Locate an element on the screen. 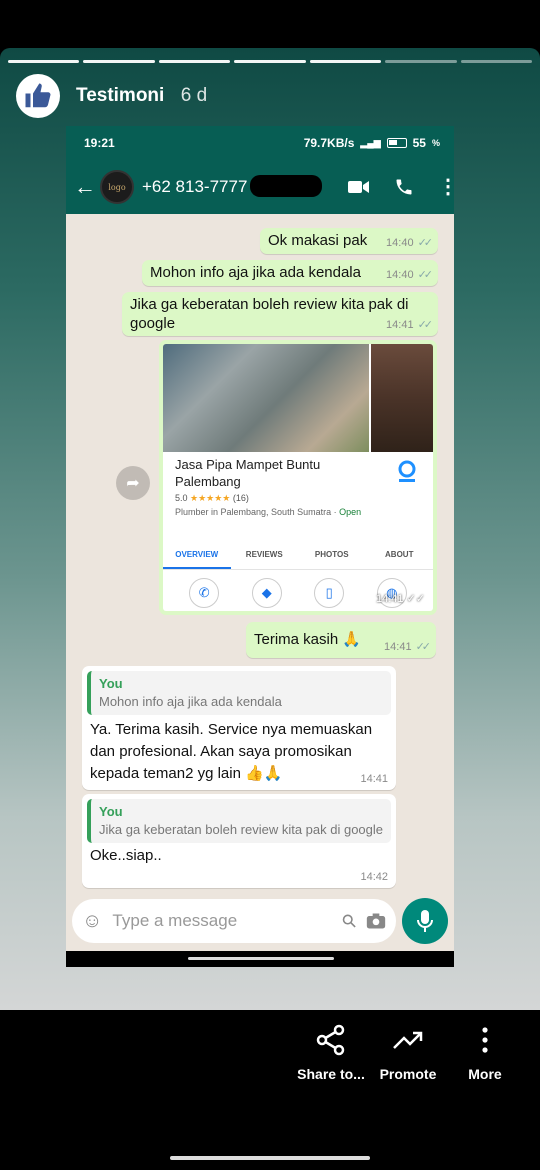  story-header: Testimoni 6 d is located at coordinates (111, 96).